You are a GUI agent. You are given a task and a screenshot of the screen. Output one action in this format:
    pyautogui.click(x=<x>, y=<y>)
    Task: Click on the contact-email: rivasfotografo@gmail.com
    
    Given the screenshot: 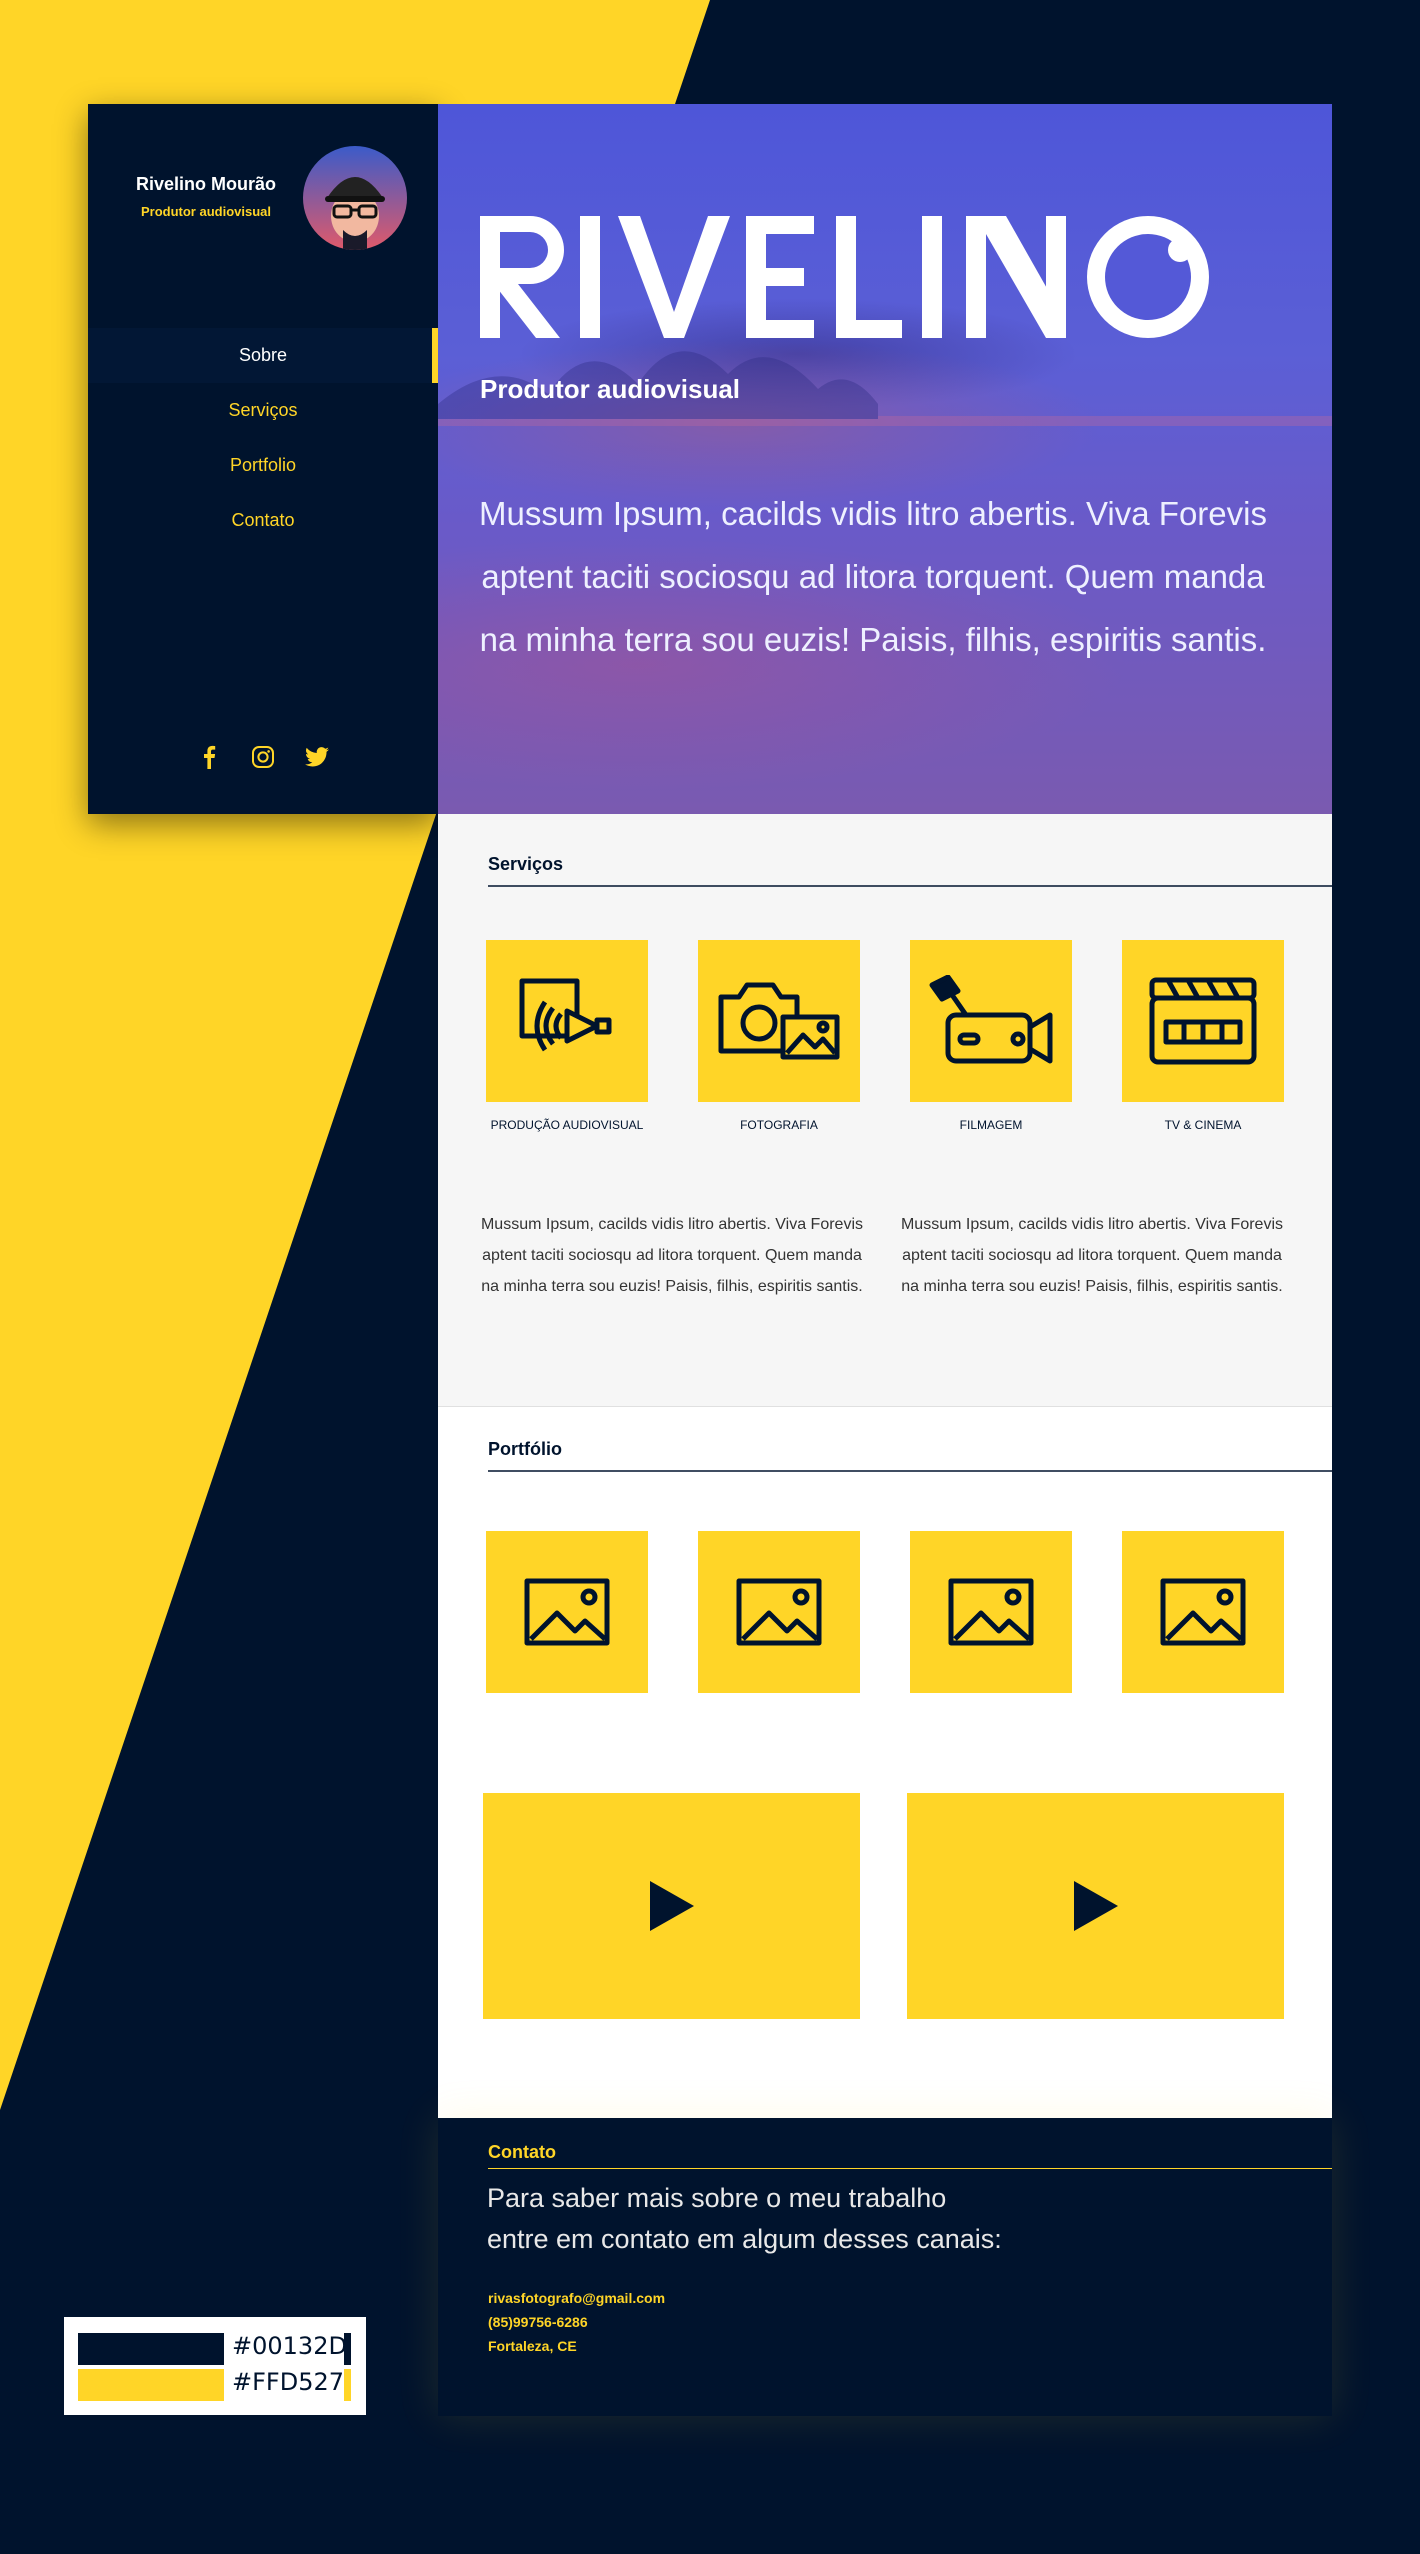 What is the action you would take?
    pyautogui.click(x=576, y=2298)
    